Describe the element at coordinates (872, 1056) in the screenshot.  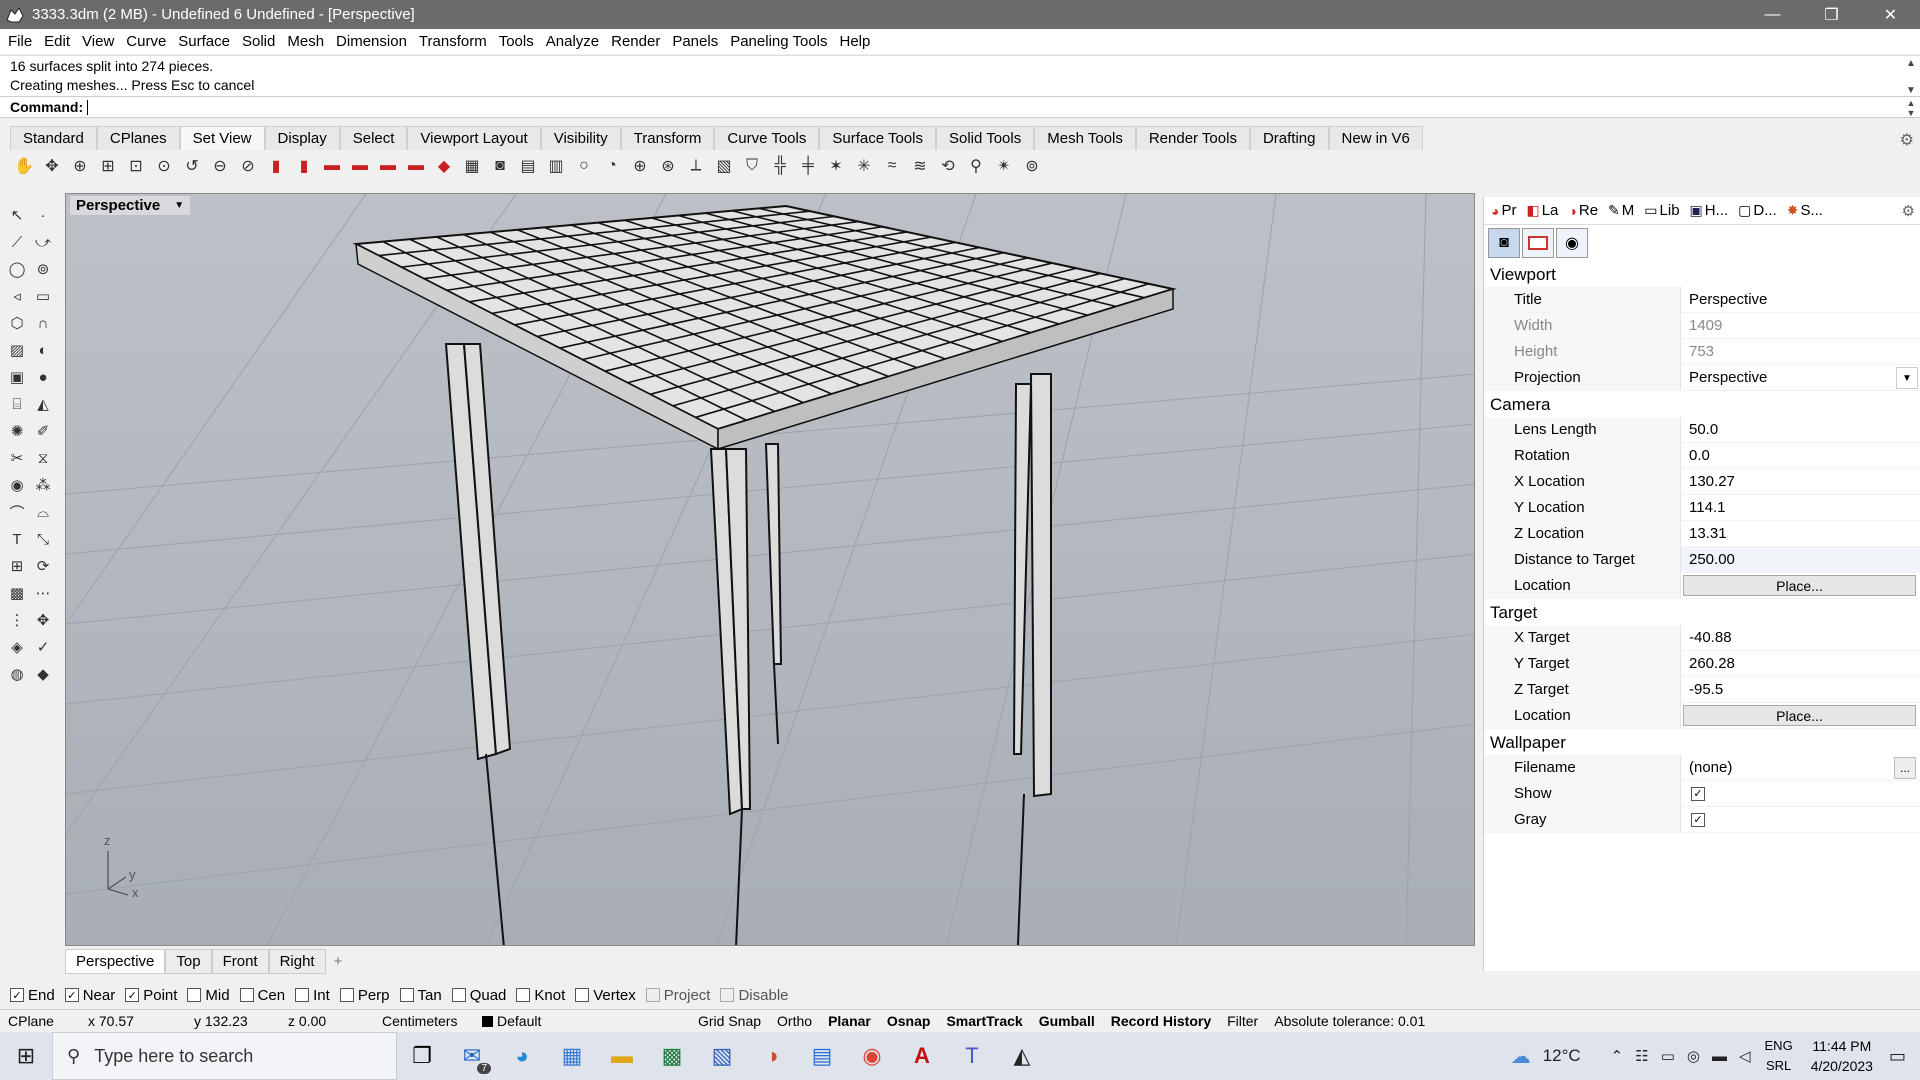
I see `chrome-icon: ◉` at that location.